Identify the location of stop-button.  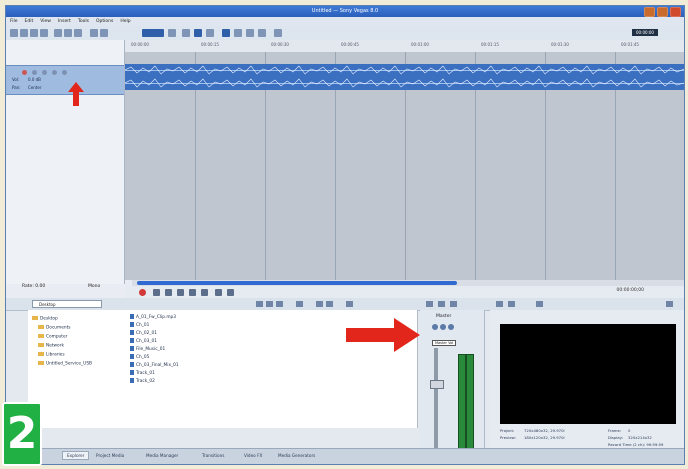
(204, 292).